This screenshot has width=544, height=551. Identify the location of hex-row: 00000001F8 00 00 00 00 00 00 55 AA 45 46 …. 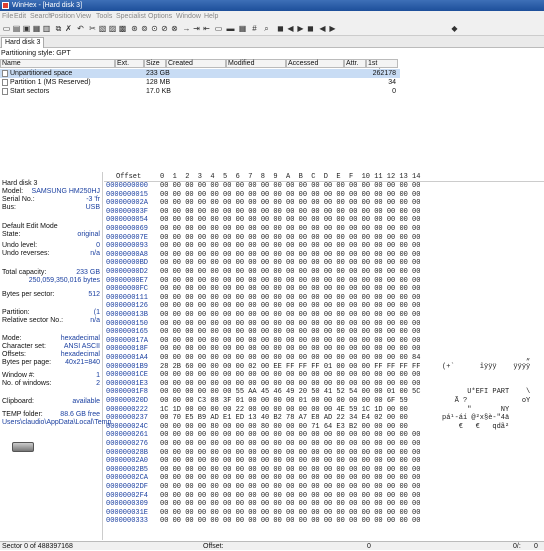
(324, 392).